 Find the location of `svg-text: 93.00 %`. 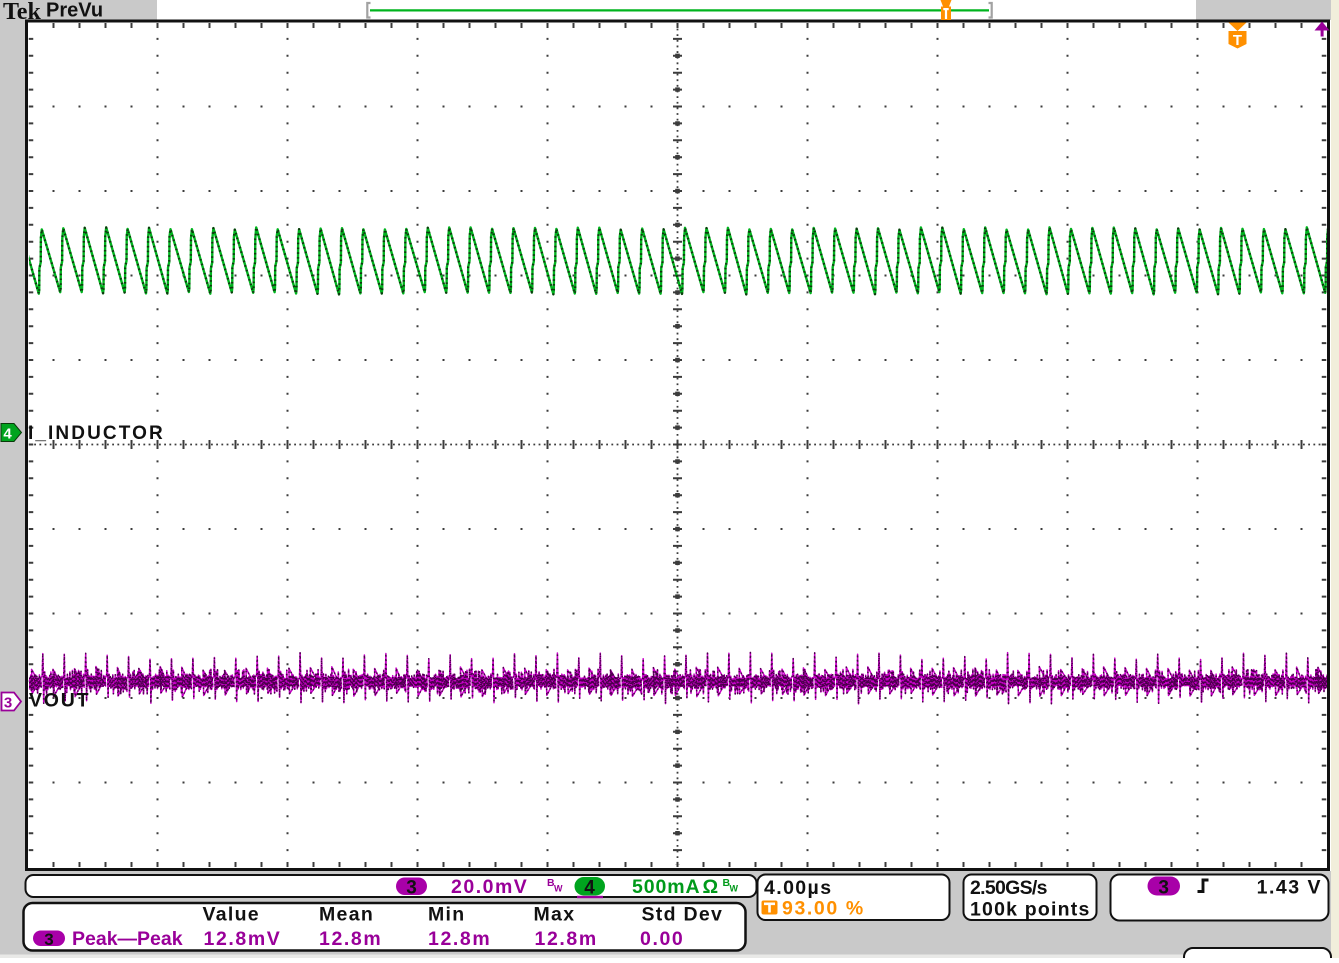

svg-text: 93.00 % is located at coordinates (823, 909).